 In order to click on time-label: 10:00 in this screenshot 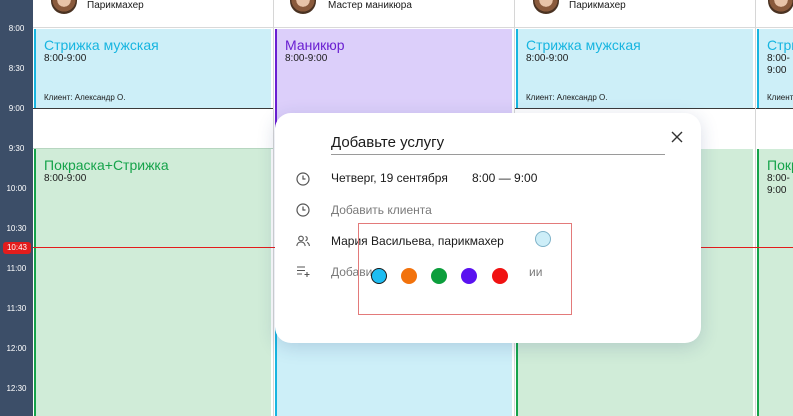, I will do `click(16, 188)`.